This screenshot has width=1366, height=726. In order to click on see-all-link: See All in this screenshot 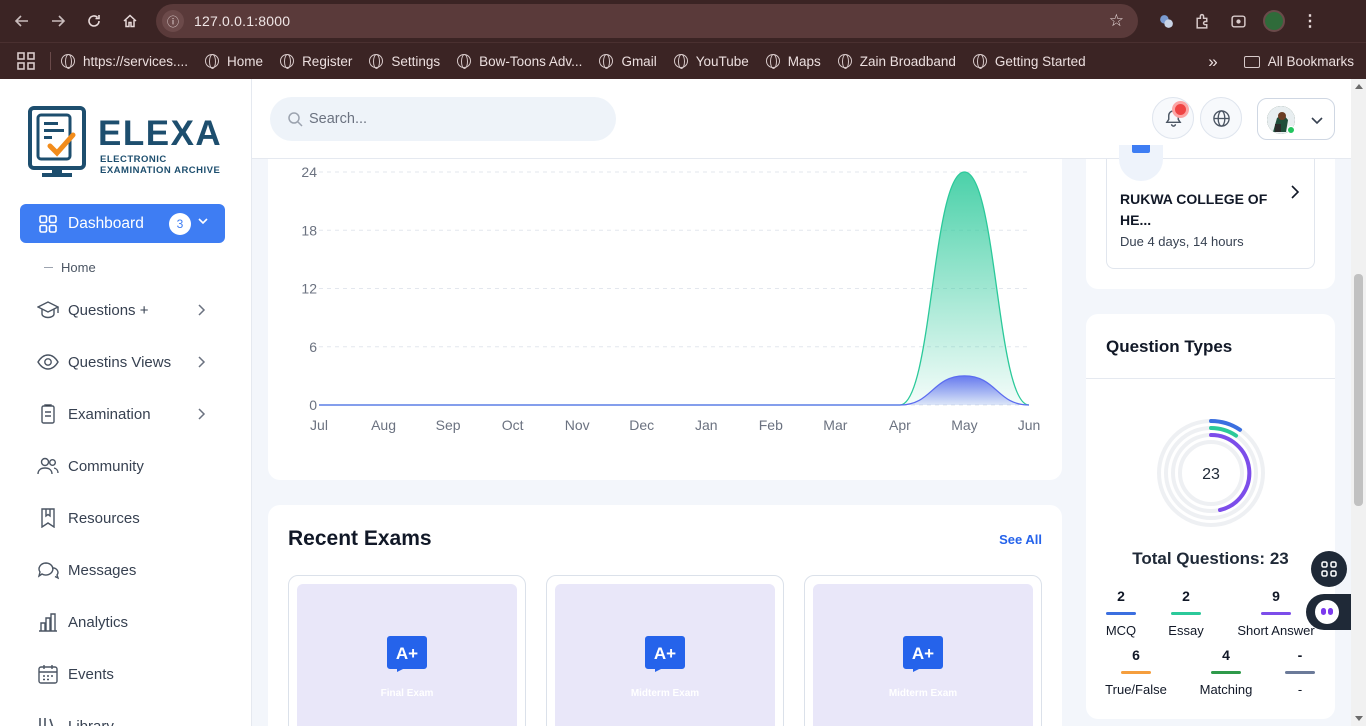, I will do `click(1020, 539)`.